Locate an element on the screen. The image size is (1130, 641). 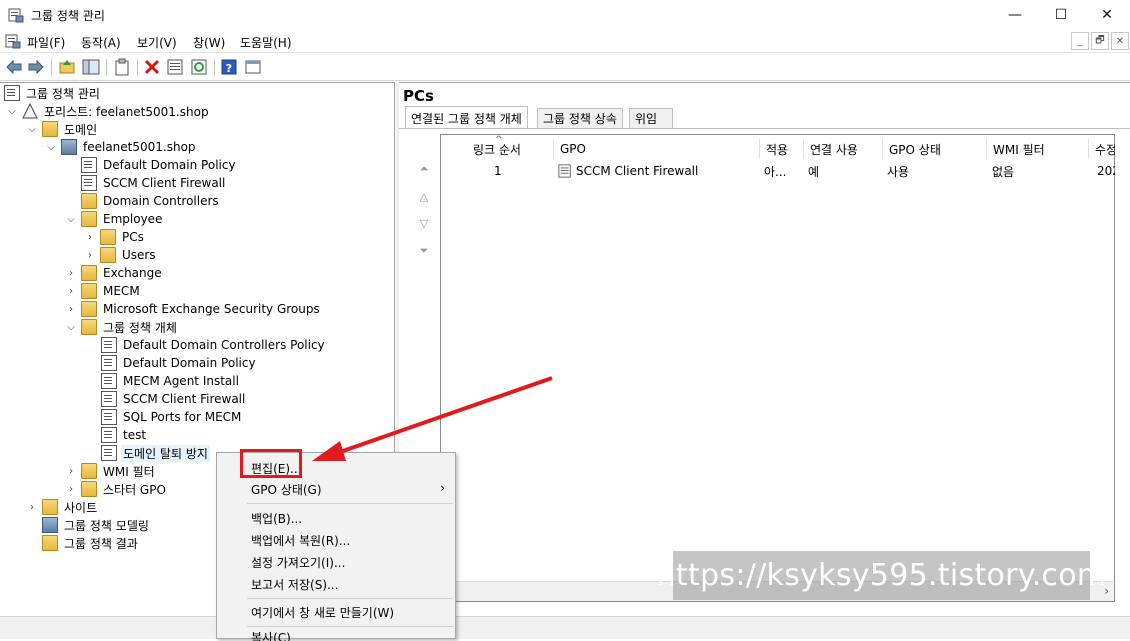
close-button: ✕ is located at coordinates (1107, 15).